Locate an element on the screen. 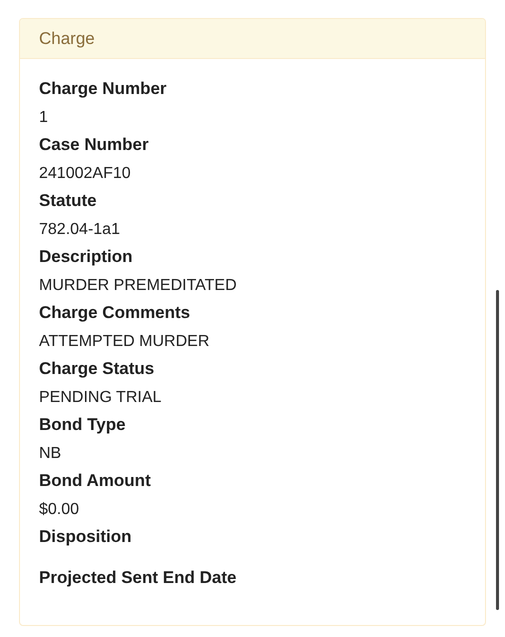 The height and width of the screenshot is (637, 505). field-value: ATTEMPTED MURDER is located at coordinates (124, 342).